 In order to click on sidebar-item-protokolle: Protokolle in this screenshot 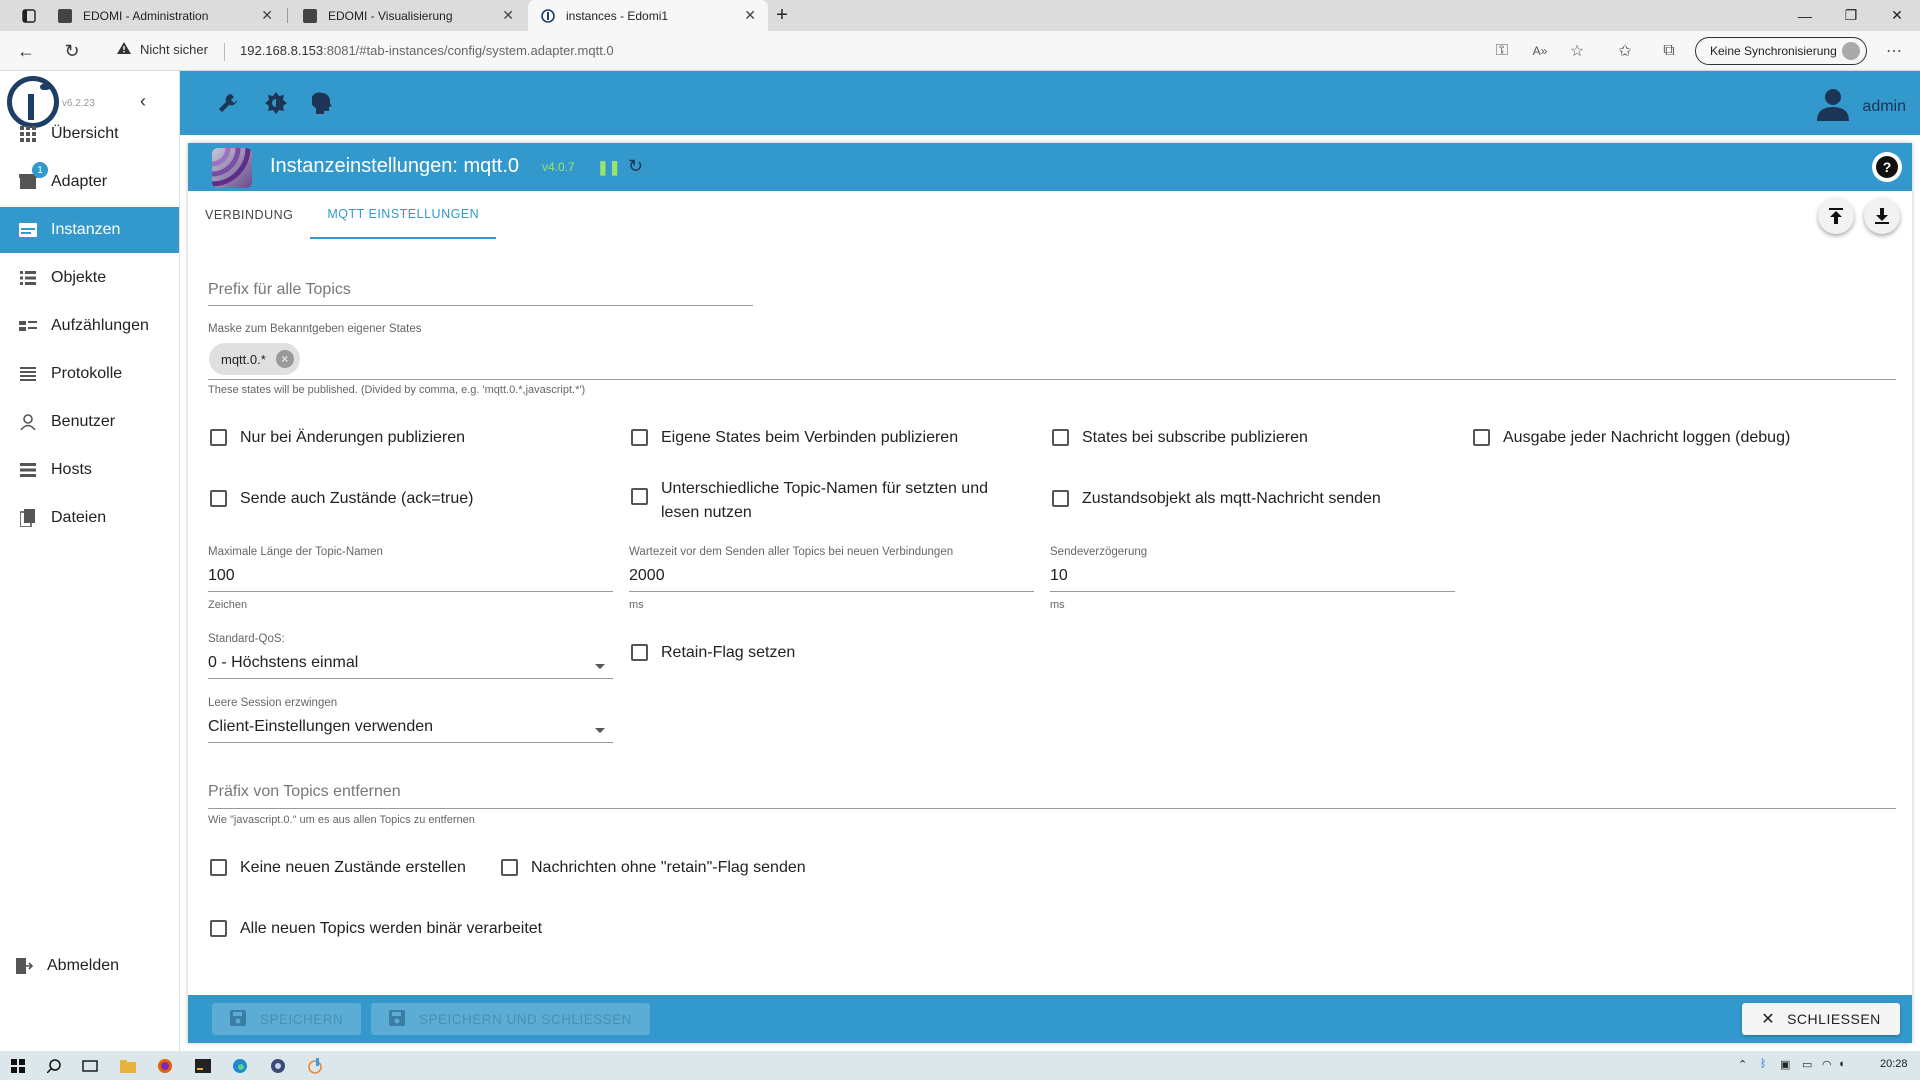, I will do `click(89, 374)`.